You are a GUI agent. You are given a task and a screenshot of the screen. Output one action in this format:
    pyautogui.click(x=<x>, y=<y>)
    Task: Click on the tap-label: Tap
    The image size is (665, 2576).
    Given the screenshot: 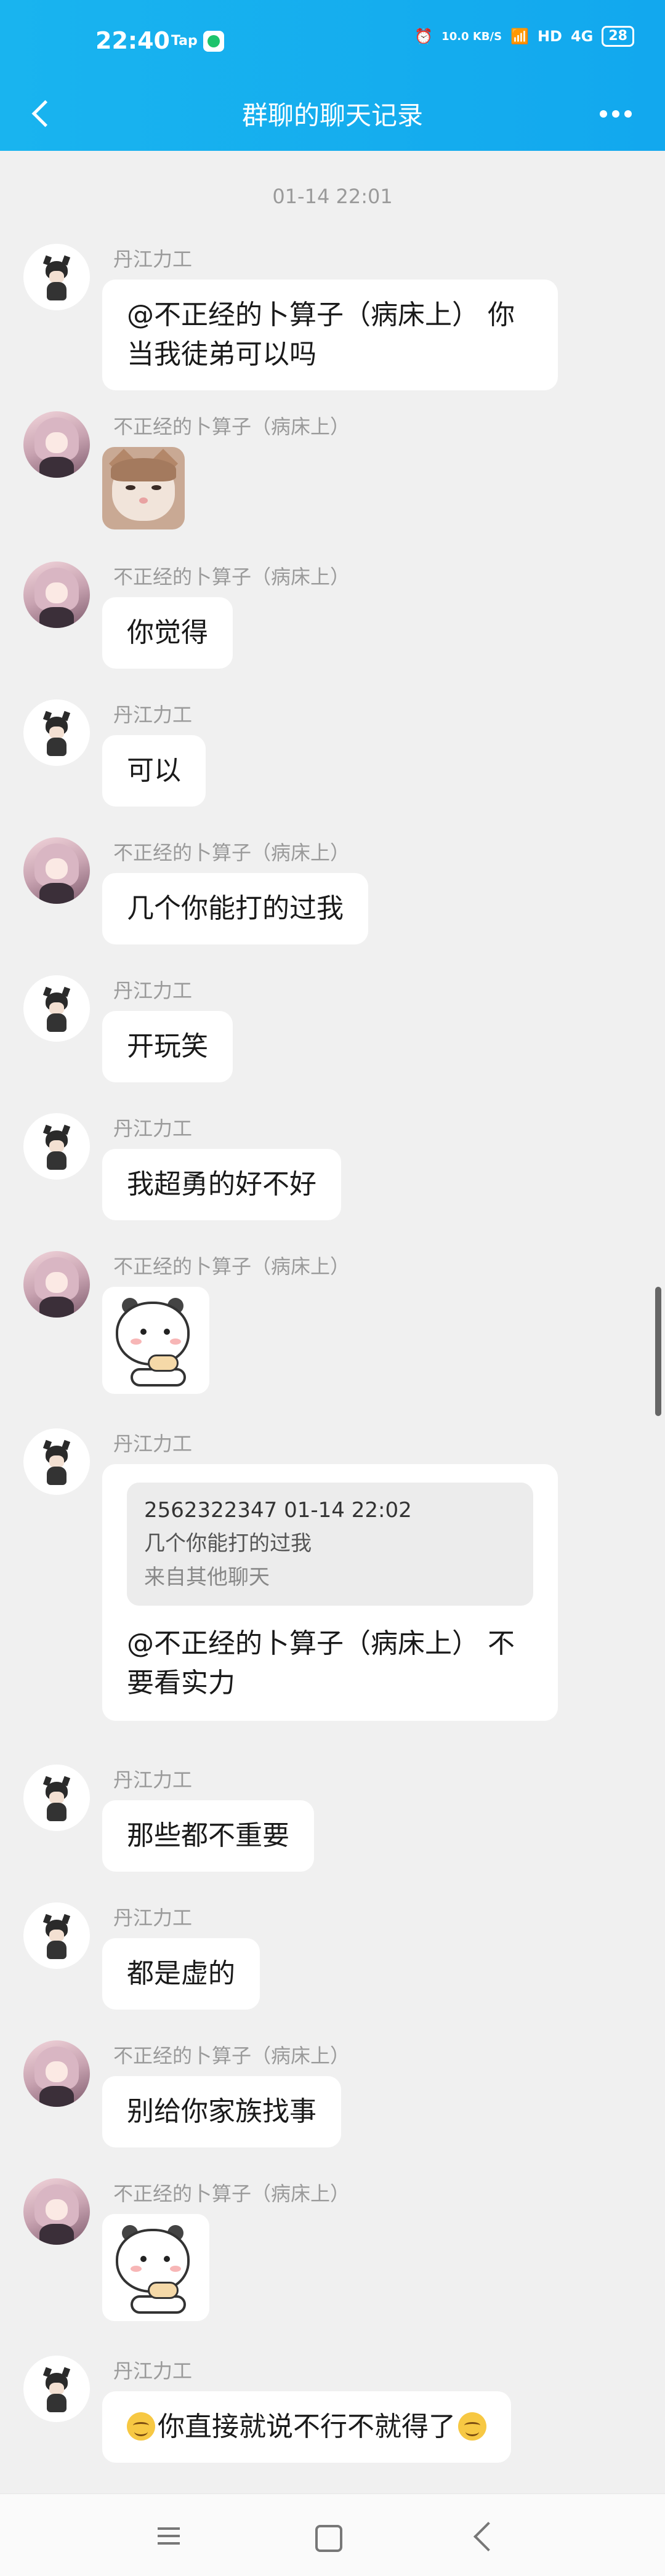 What is the action you would take?
    pyautogui.click(x=184, y=41)
    